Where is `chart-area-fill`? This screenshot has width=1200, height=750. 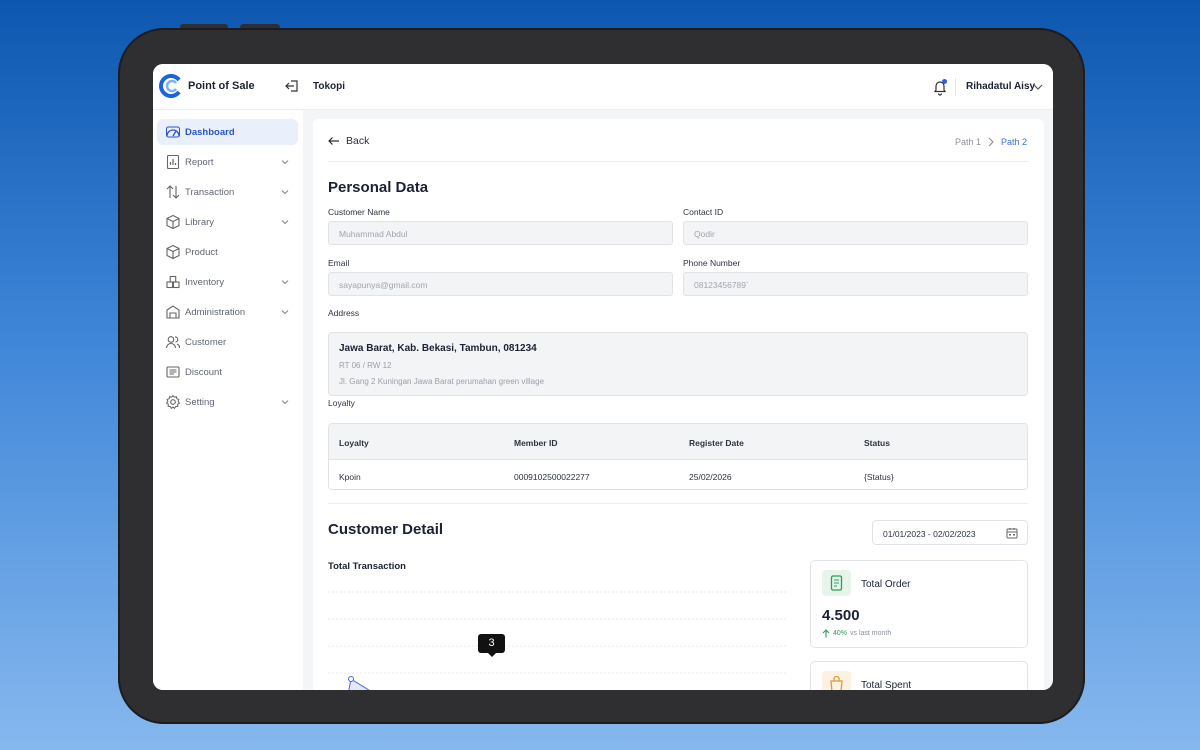 chart-area-fill is located at coordinates (358, 684).